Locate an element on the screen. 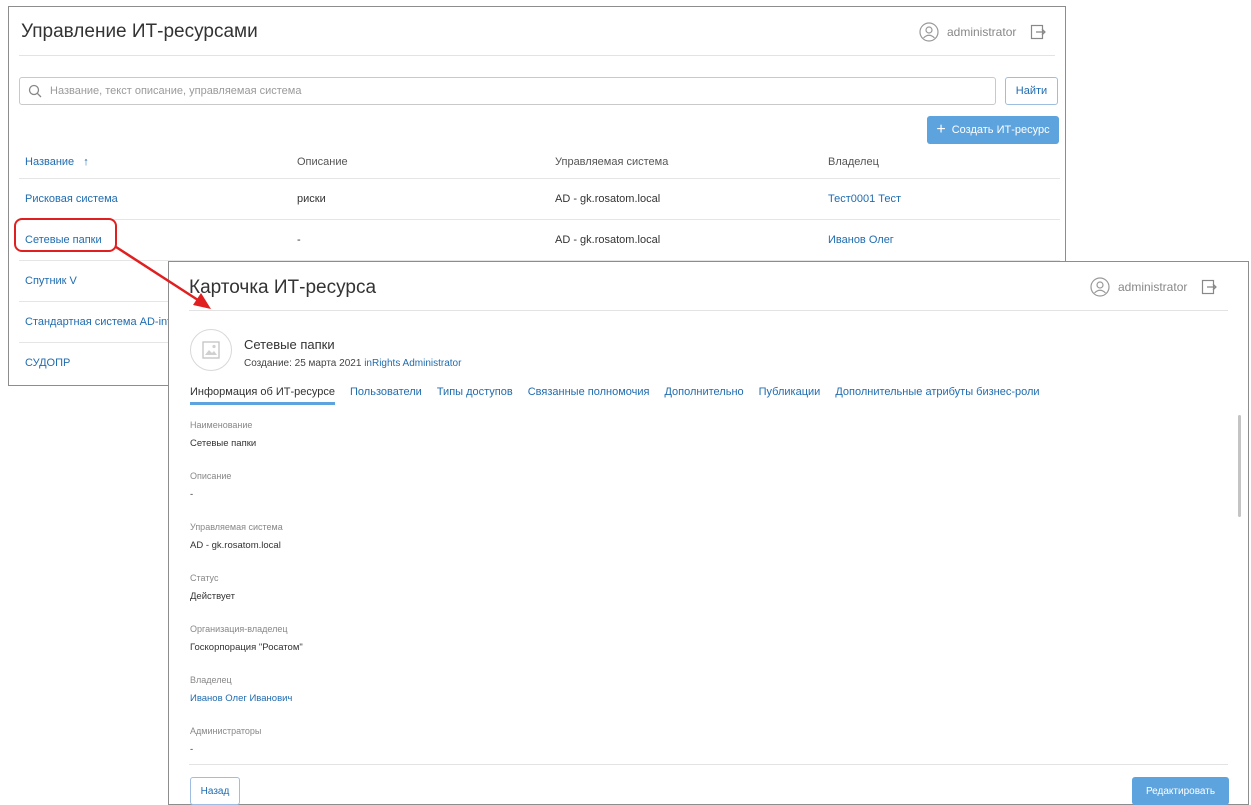 This screenshot has width=1251, height=805. create-button-label: Создать ИТ-ресурс is located at coordinates (1000, 130).